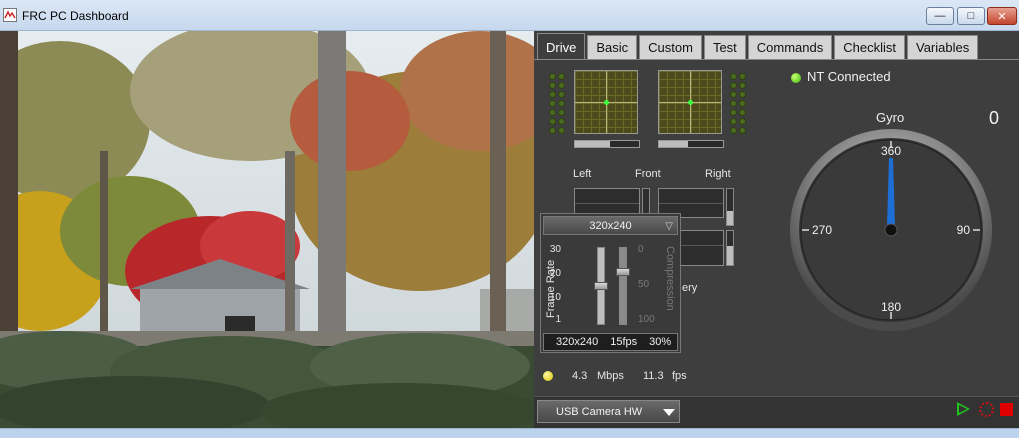 The height and width of the screenshot is (438, 1019). What do you see at coordinates (577, 342) in the screenshot?
I see `camera-status-resolution: 320x240` at bounding box center [577, 342].